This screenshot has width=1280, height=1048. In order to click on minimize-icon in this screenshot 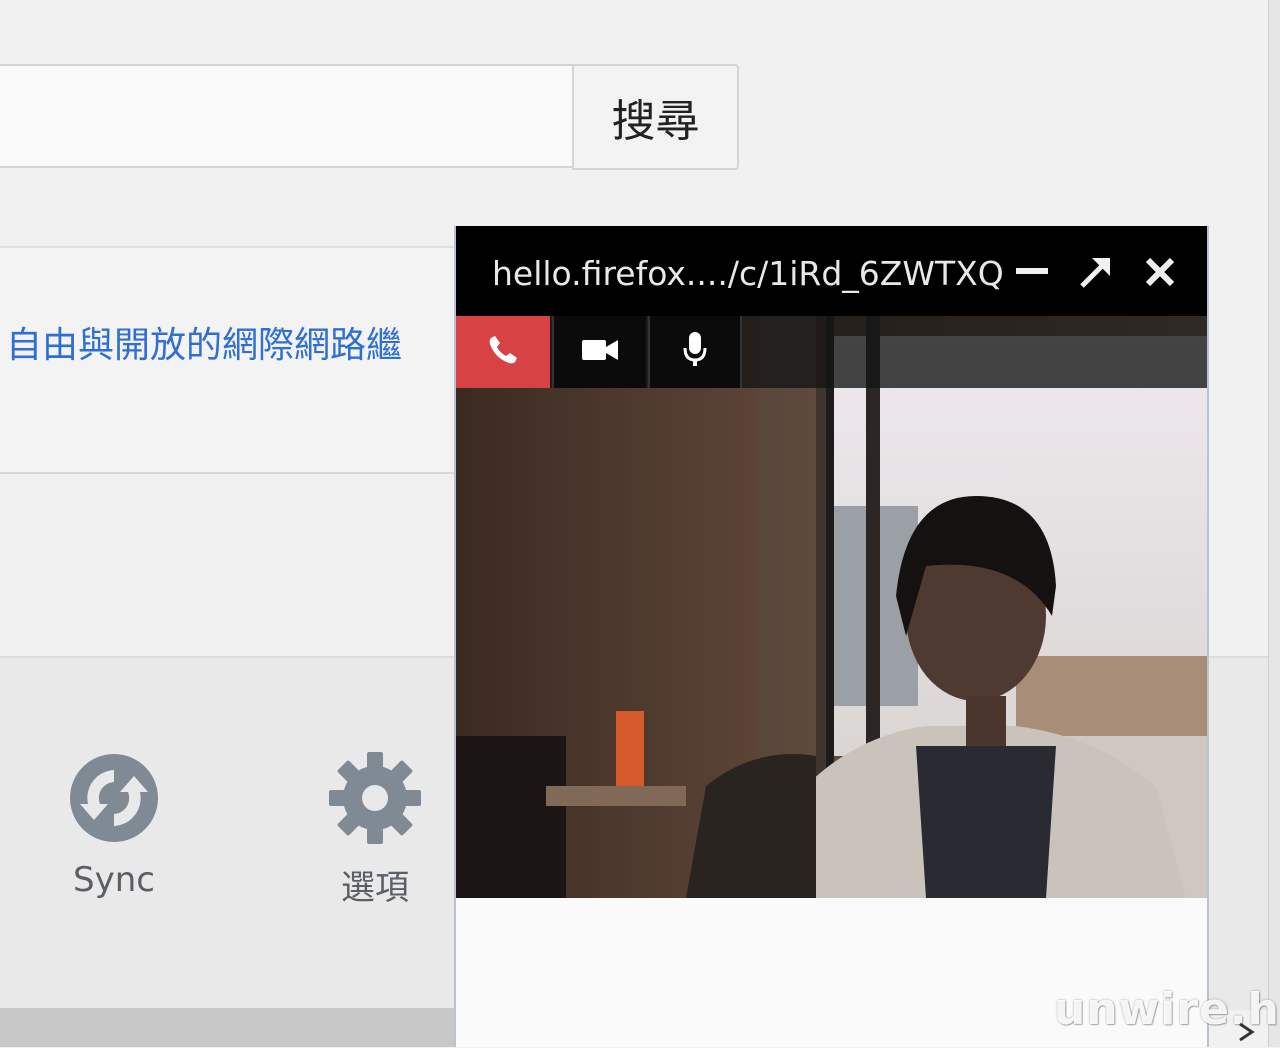, I will do `click(1032, 272)`.